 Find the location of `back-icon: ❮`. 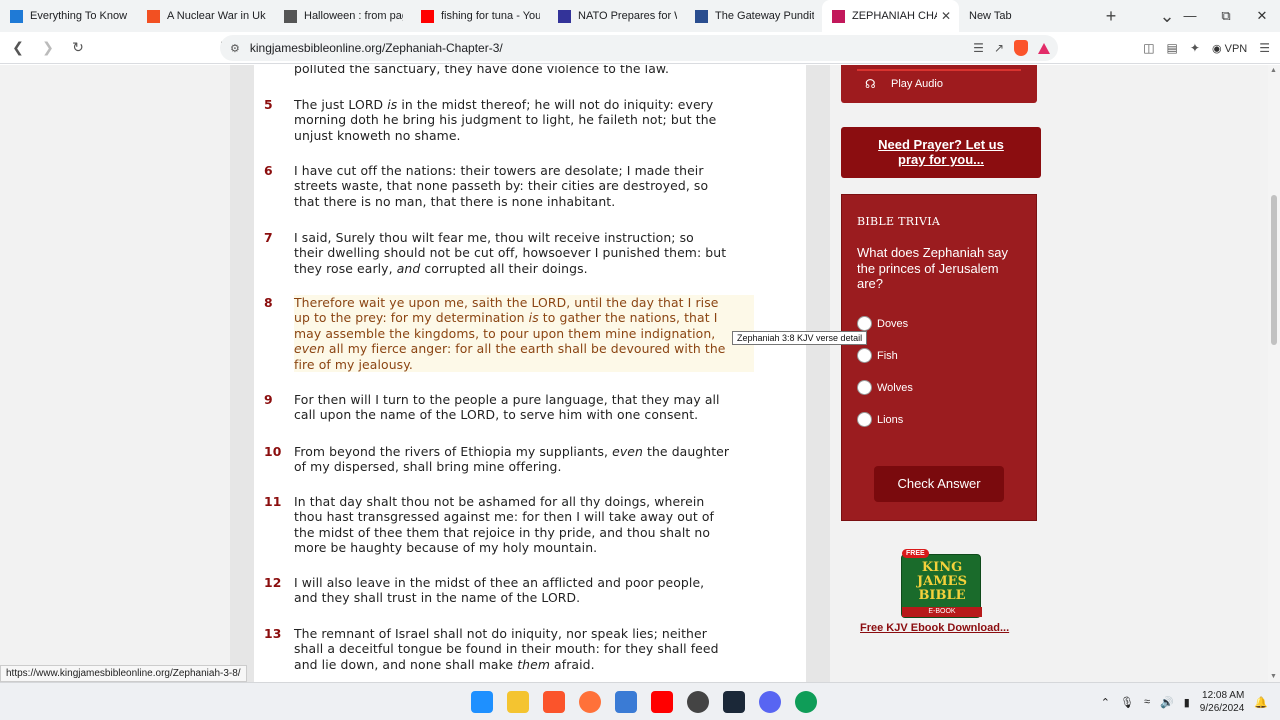

back-icon: ❮ is located at coordinates (18, 47).